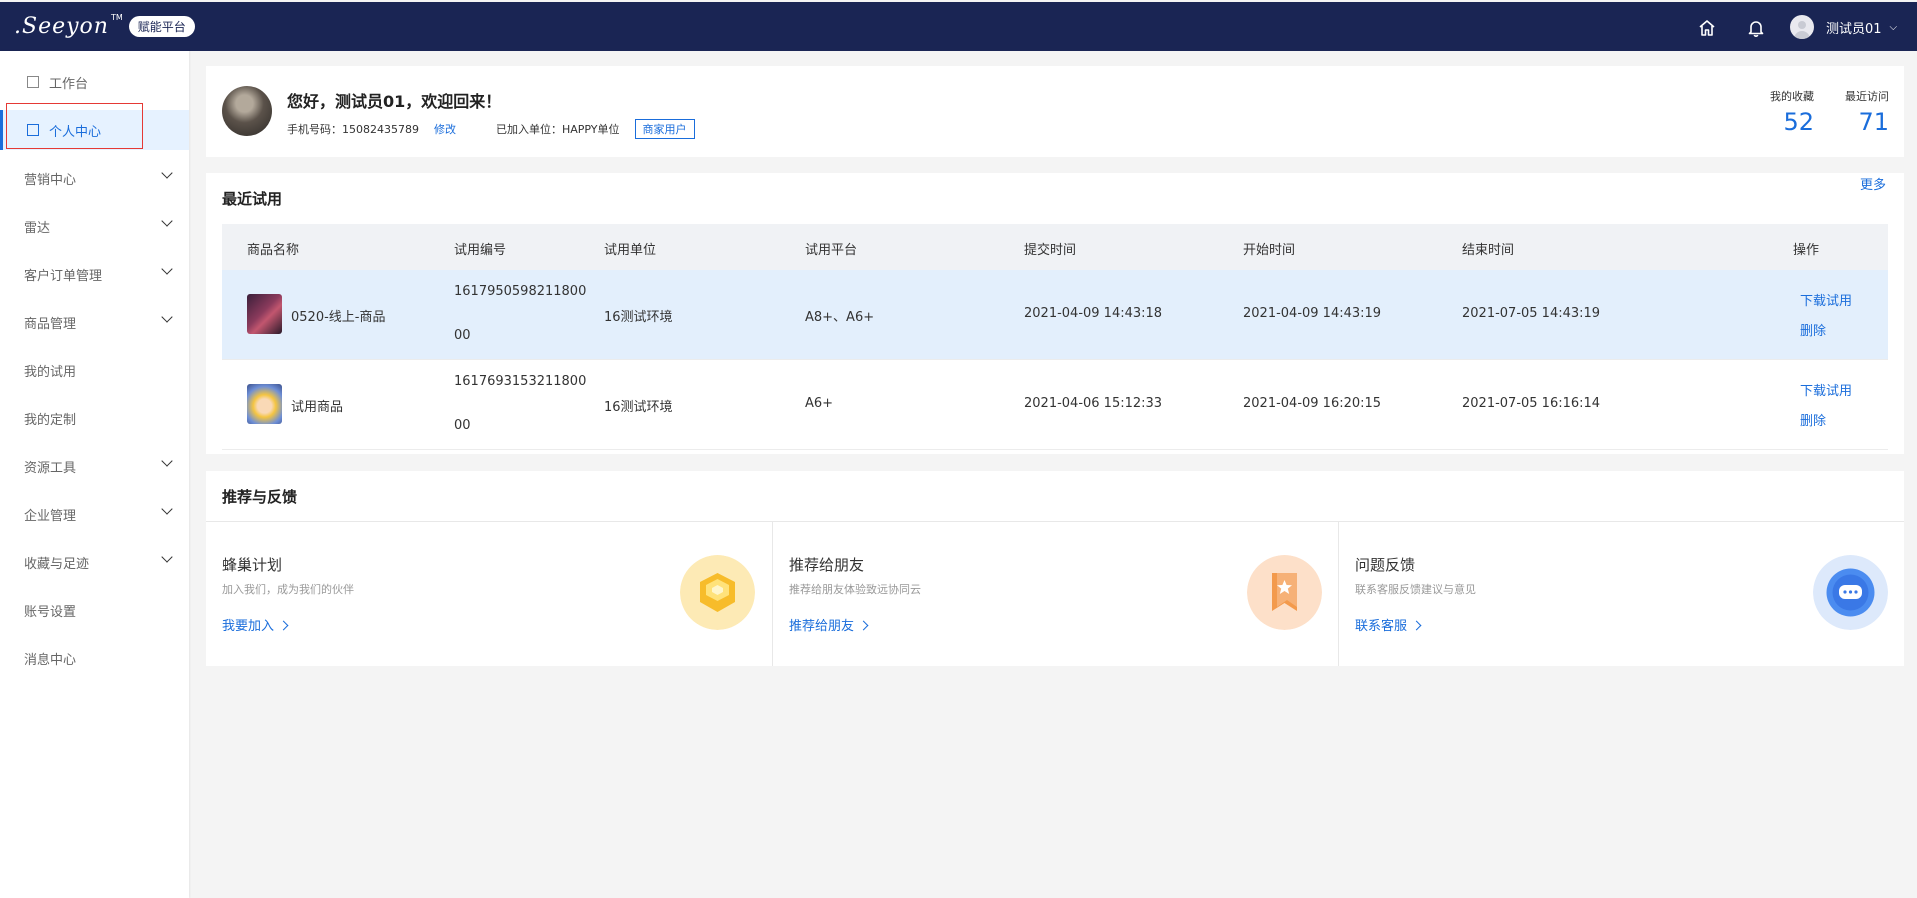 This screenshot has width=1917, height=898. What do you see at coordinates (94, 370) in the screenshot?
I see `sidebar-item-my-trials: 我的试用` at bounding box center [94, 370].